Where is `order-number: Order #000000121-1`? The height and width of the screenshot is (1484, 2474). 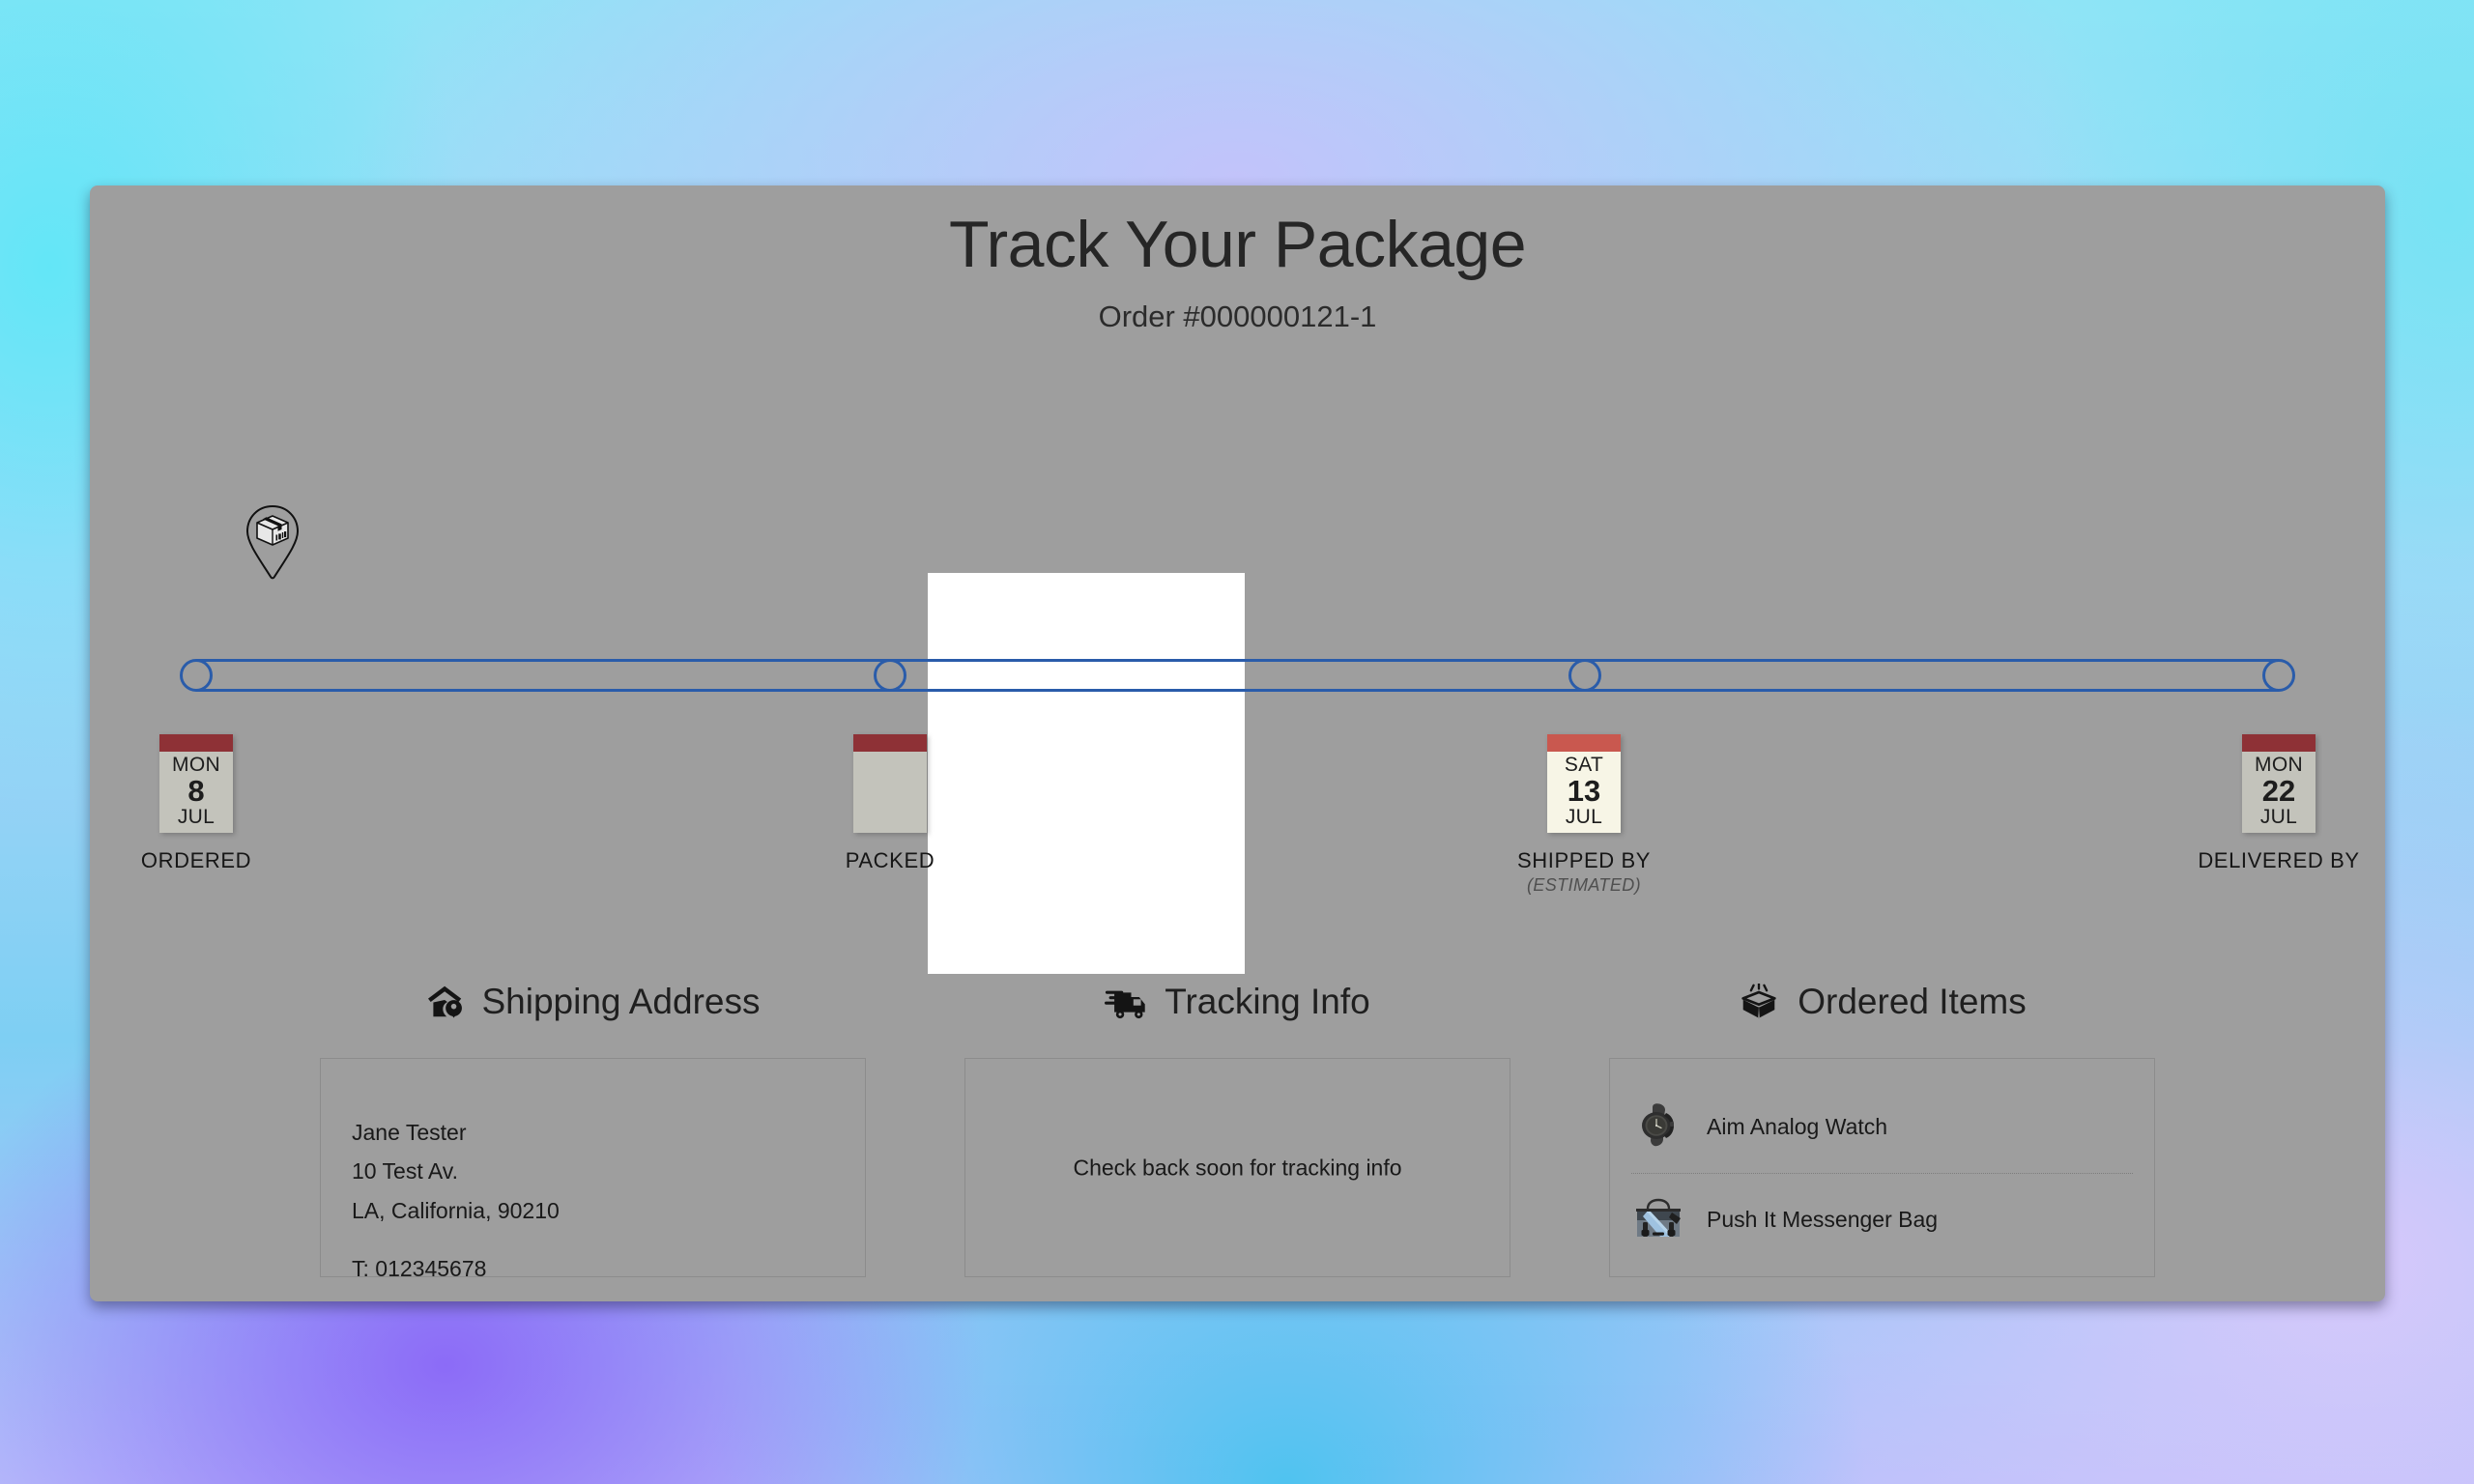 order-number: Order #000000121-1 is located at coordinates (1237, 316).